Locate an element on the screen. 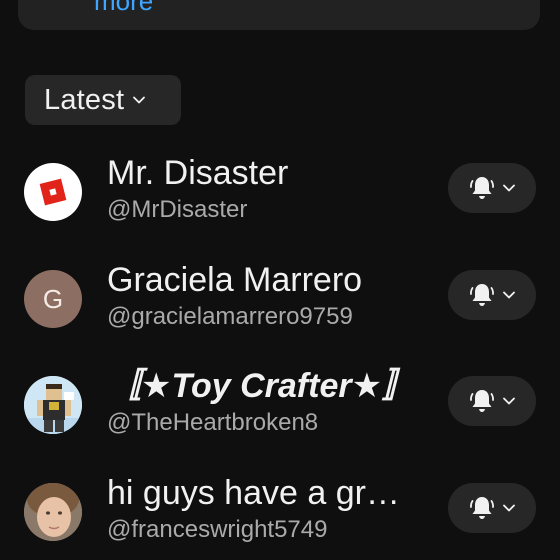  channel-handle: @franceswright5749 is located at coordinates (217, 529).